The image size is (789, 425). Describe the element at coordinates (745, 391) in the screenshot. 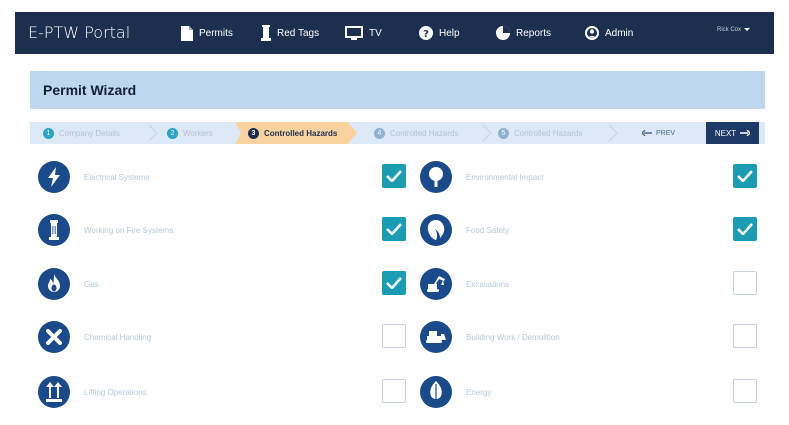

I see `hazard-checkbox-energy` at that location.